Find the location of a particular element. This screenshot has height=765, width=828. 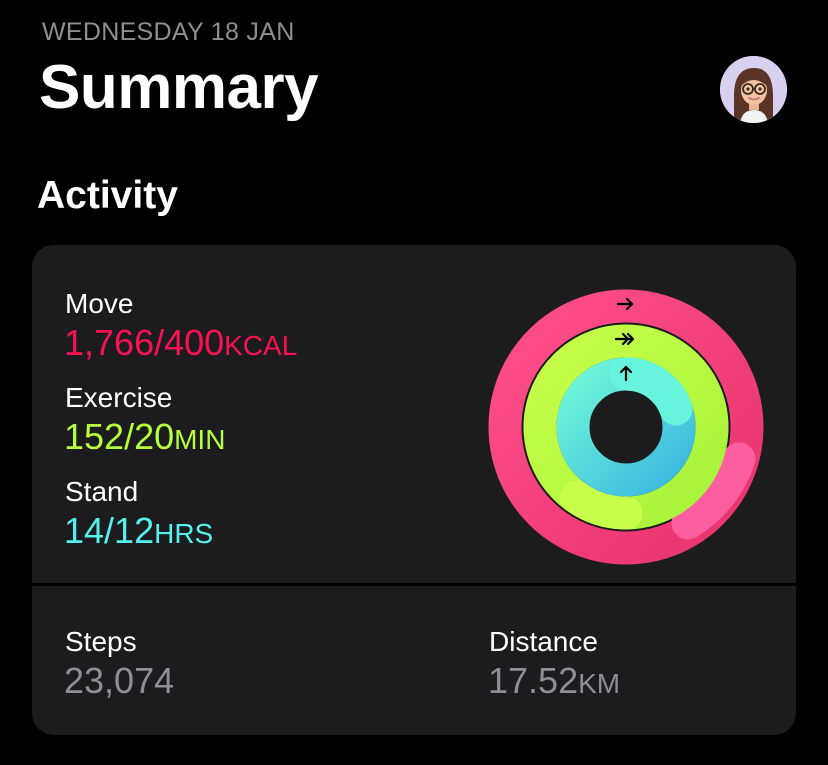

distance-value: 17.52KM is located at coordinates (554, 681).